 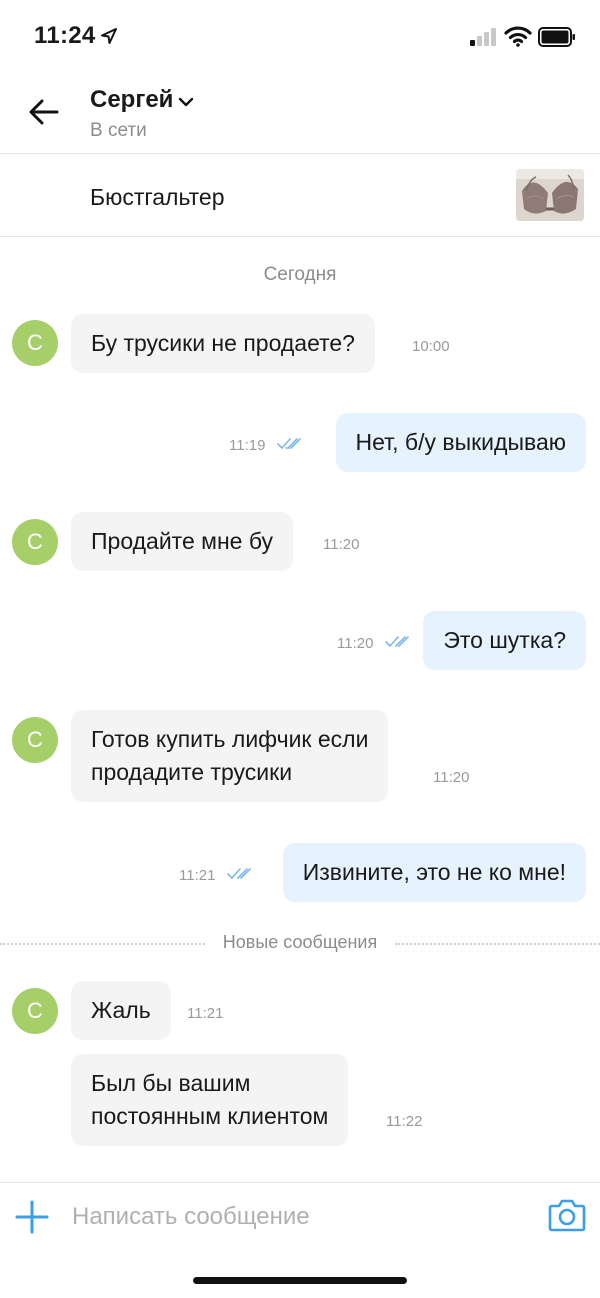 I want to click on new-messages-separator: Новые сообщения, so click(x=300, y=943).